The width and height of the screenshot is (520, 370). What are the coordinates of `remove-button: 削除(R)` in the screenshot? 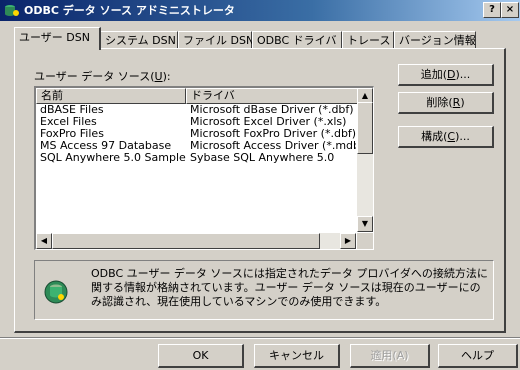 It's located at (446, 103).